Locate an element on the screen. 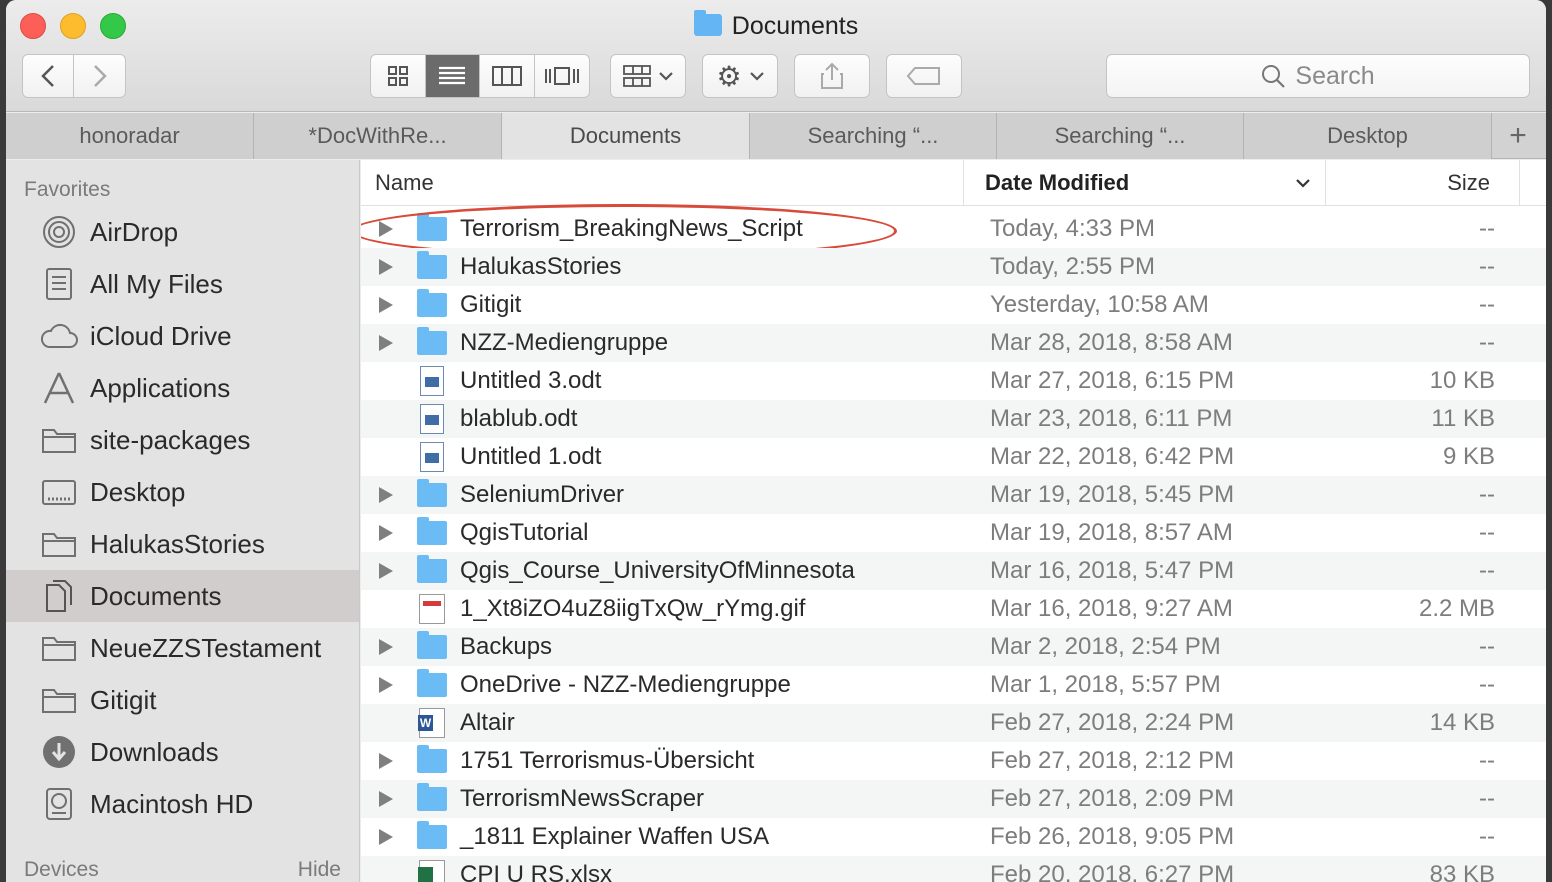 Image resolution: width=1552 pixels, height=882 pixels. column-header-name: Name is located at coordinates (404, 183).